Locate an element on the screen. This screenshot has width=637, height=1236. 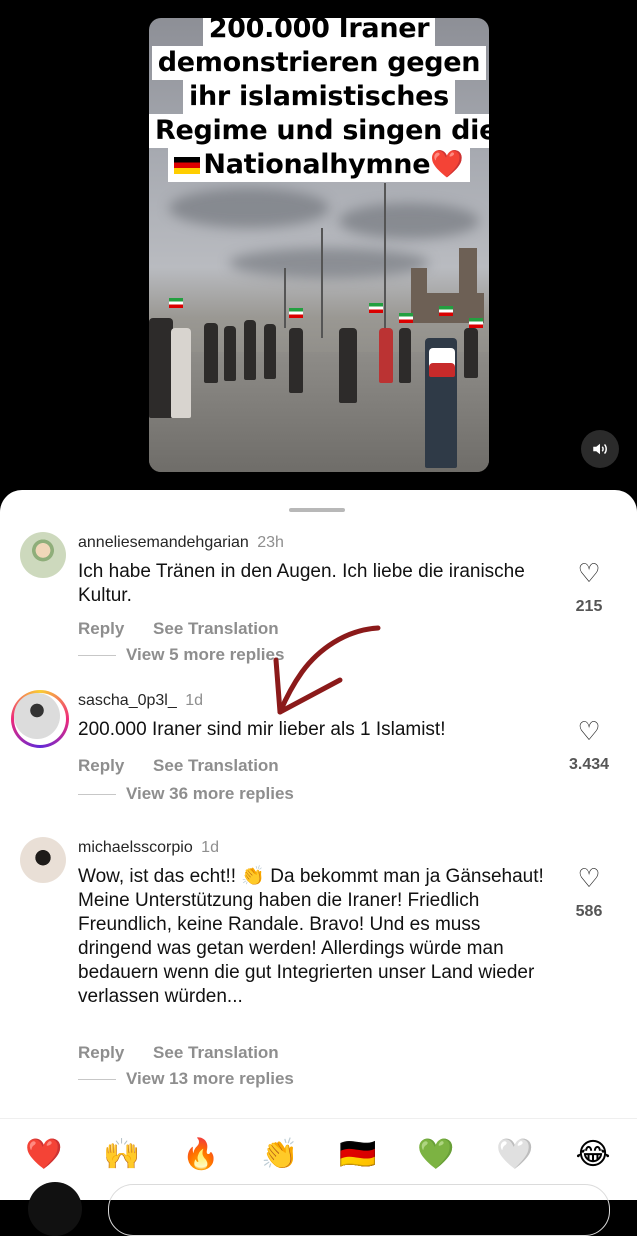
own-avatar is located at coordinates (55, 1209).